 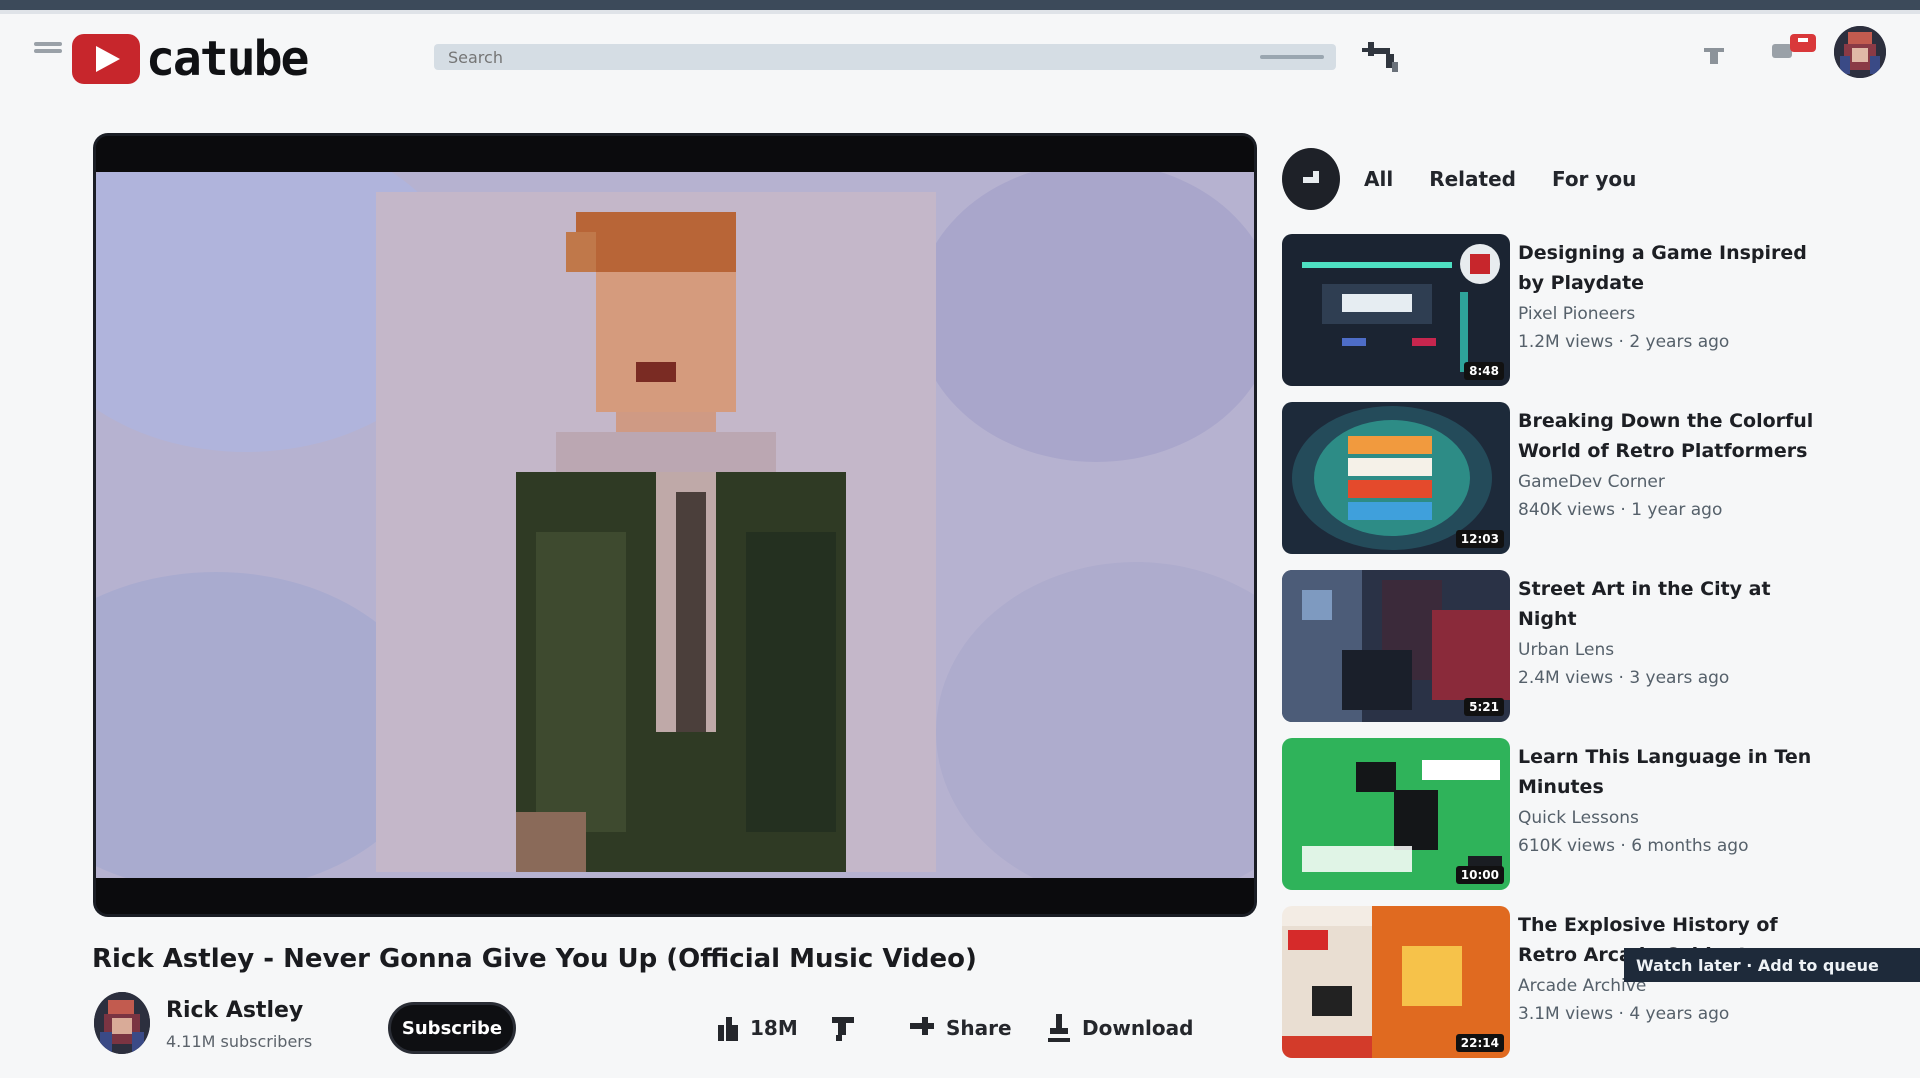 What do you see at coordinates (922, 1026) in the screenshot?
I see `share-icon` at bounding box center [922, 1026].